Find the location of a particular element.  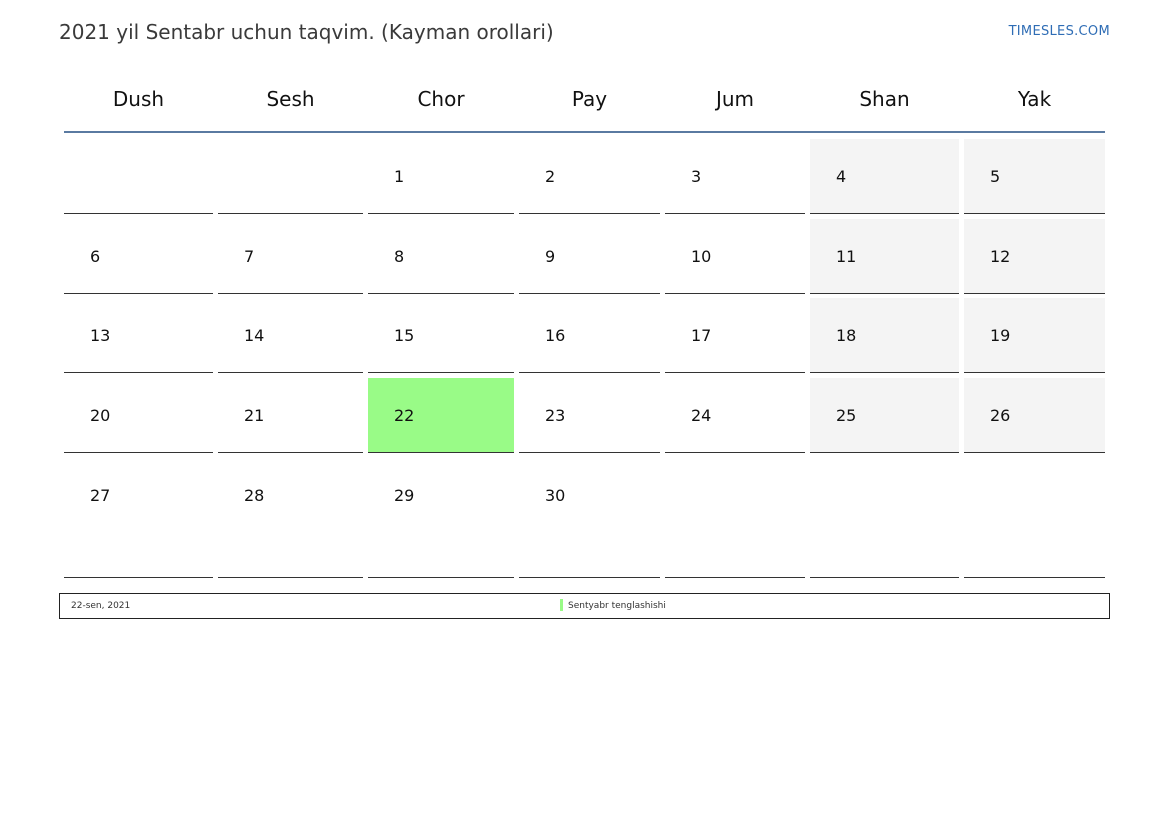

day-cell: 3 is located at coordinates (735, 176).